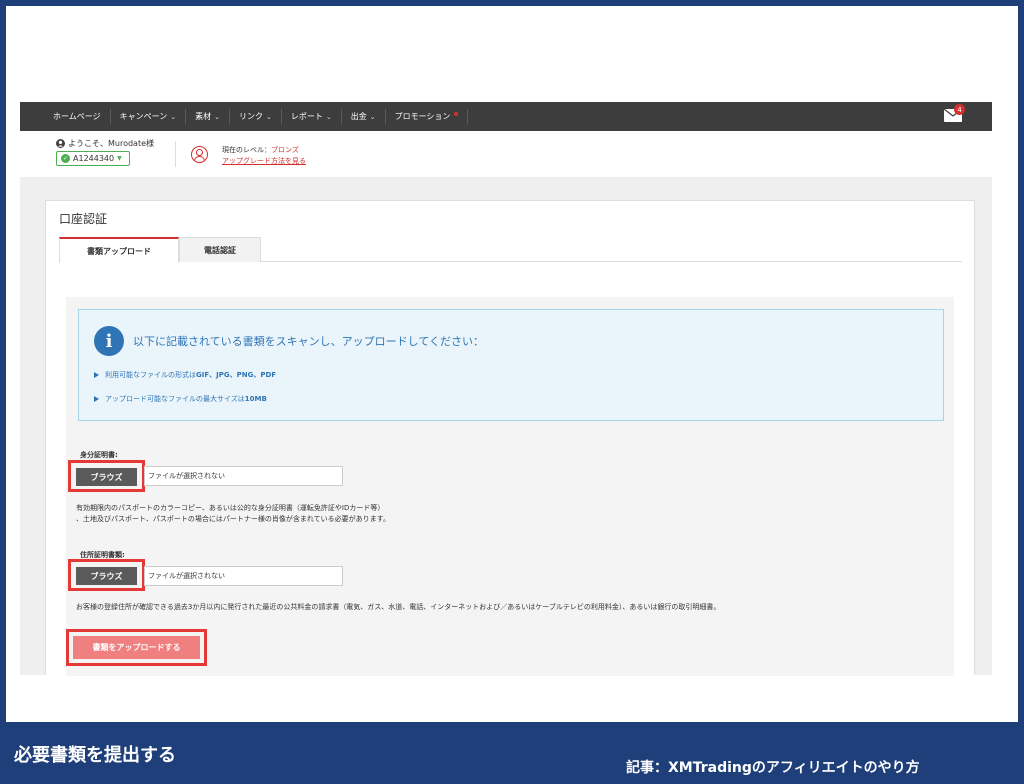  Describe the element at coordinates (243, 476) in the screenshot. I see `id-file-input: ファイルが選択されない` at that location.